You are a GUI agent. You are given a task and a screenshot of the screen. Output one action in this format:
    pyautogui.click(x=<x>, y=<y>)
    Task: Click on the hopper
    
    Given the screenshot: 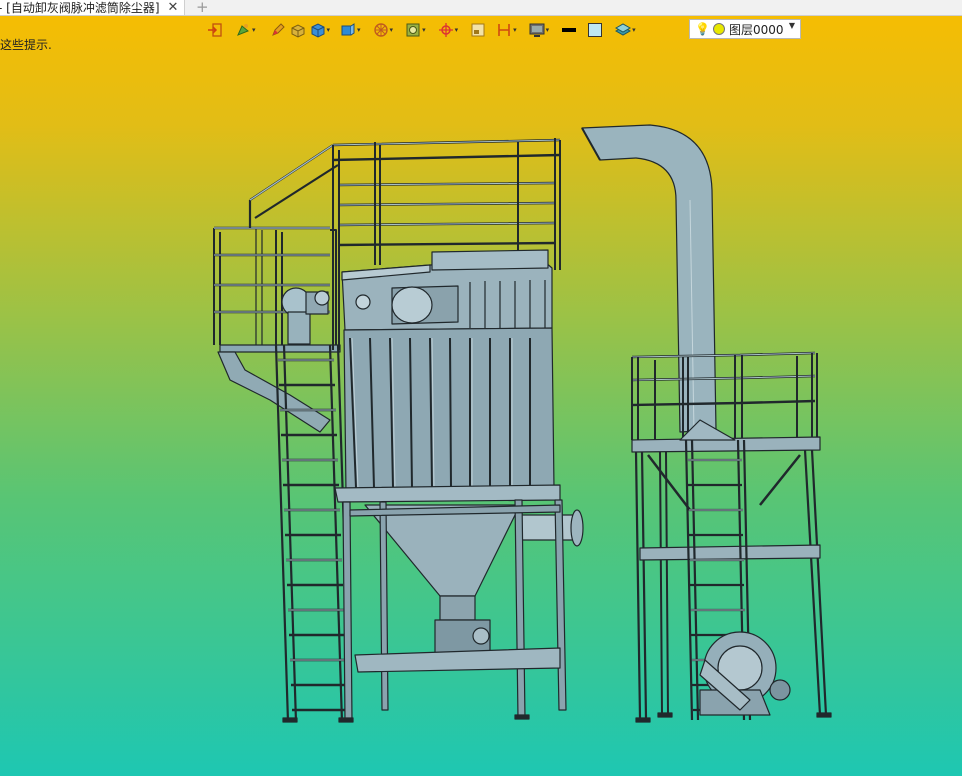 What is the action you would take?
    pyautogui.click(x=474, y=580)
    